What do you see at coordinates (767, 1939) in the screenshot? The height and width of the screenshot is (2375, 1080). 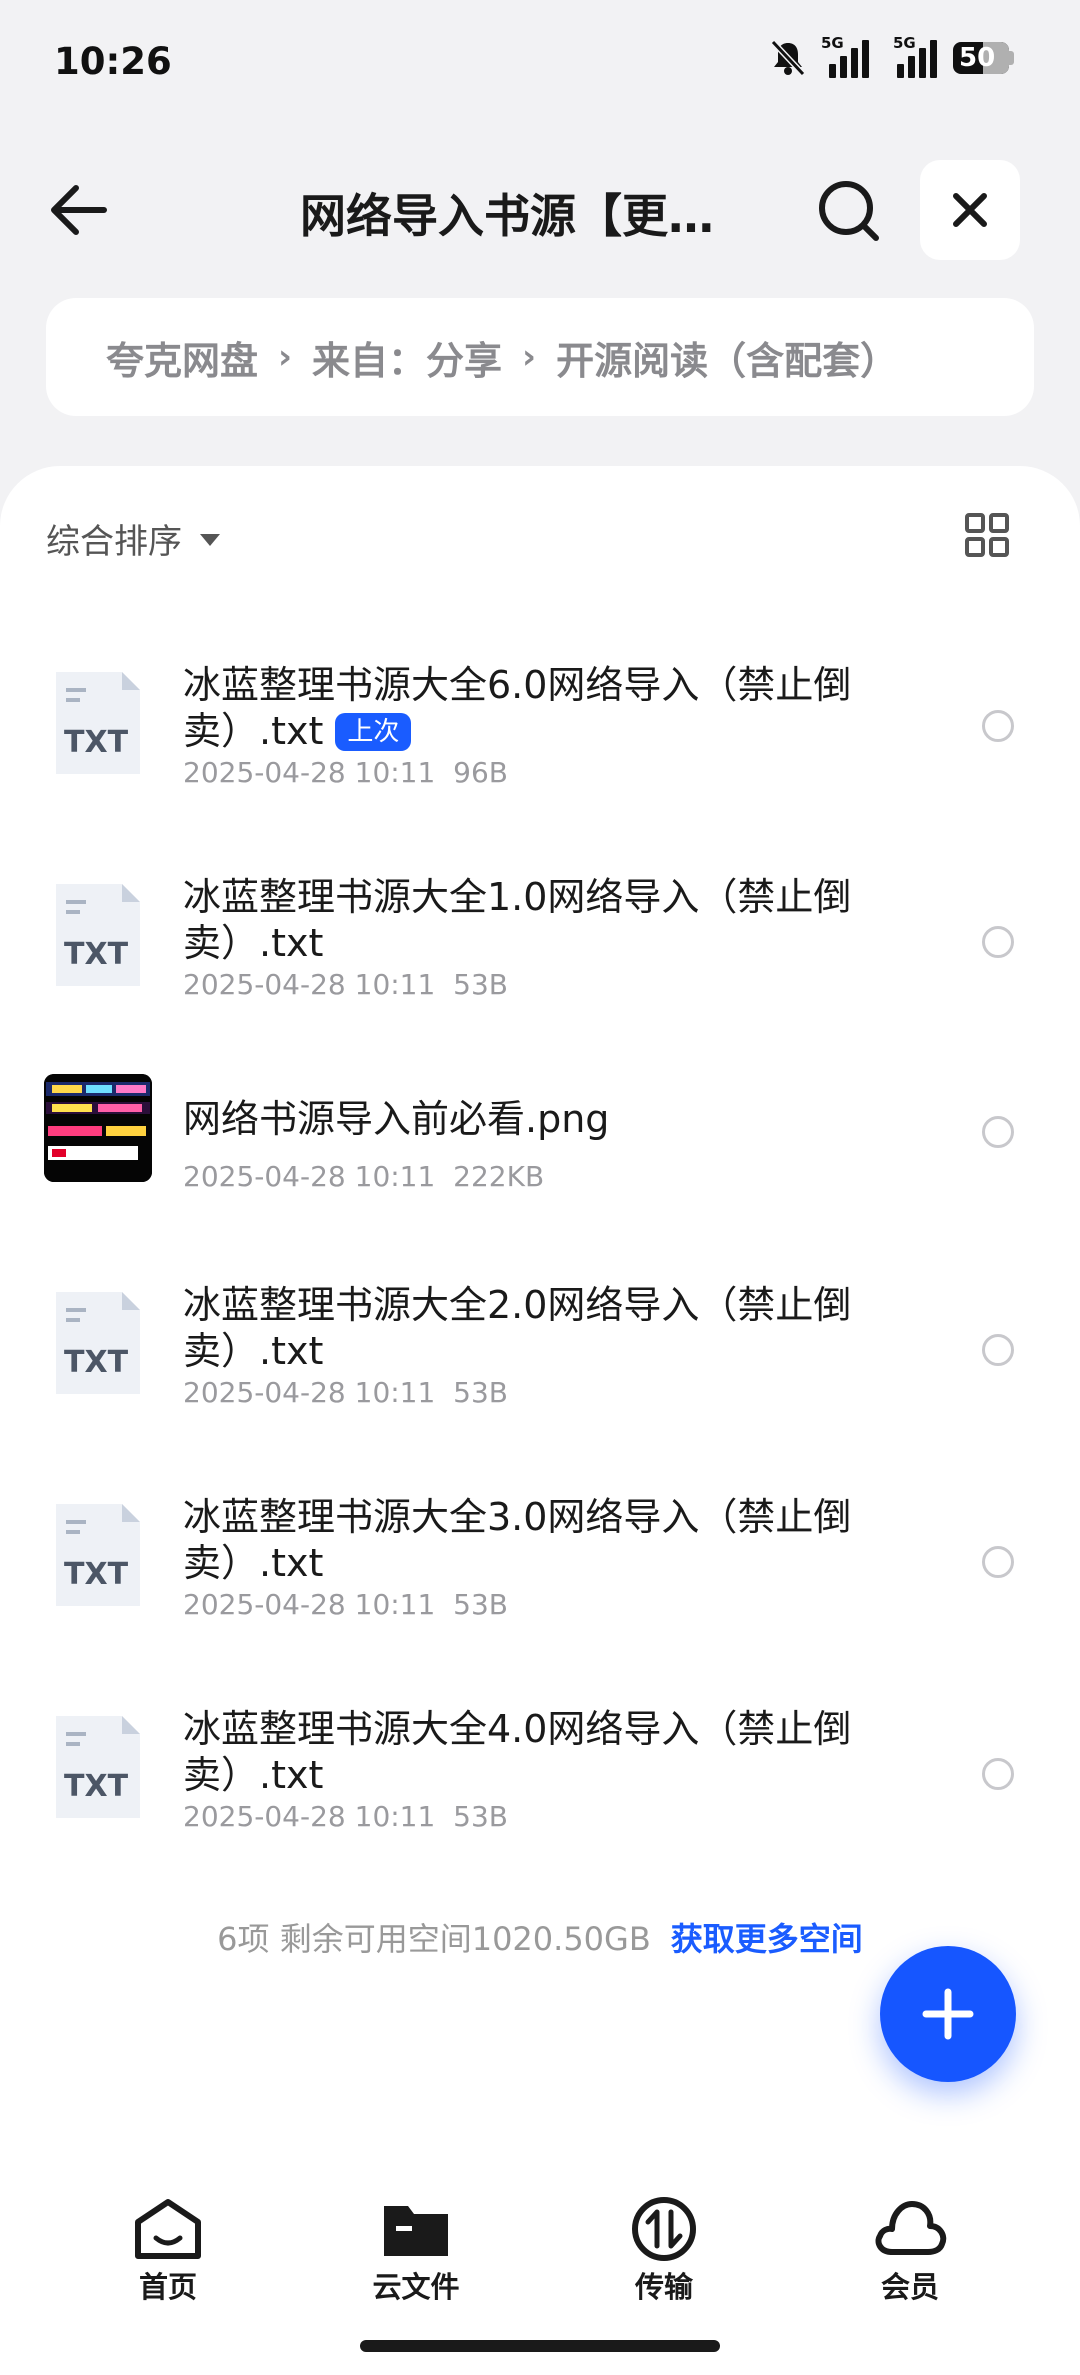 I see `get-more-space-link: 获取更多空间` at bounding box center [767, 1939].